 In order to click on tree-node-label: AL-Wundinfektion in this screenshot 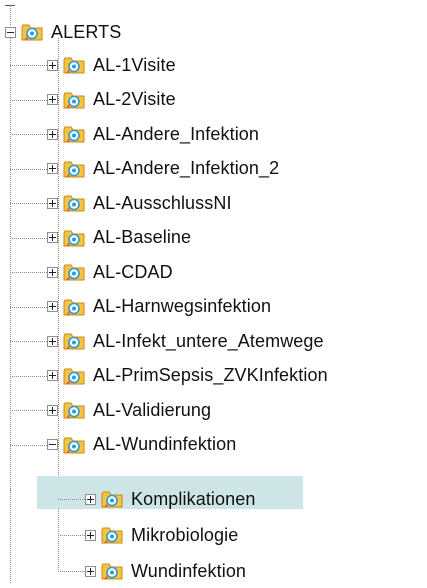, I will do `click(165, 444)`.